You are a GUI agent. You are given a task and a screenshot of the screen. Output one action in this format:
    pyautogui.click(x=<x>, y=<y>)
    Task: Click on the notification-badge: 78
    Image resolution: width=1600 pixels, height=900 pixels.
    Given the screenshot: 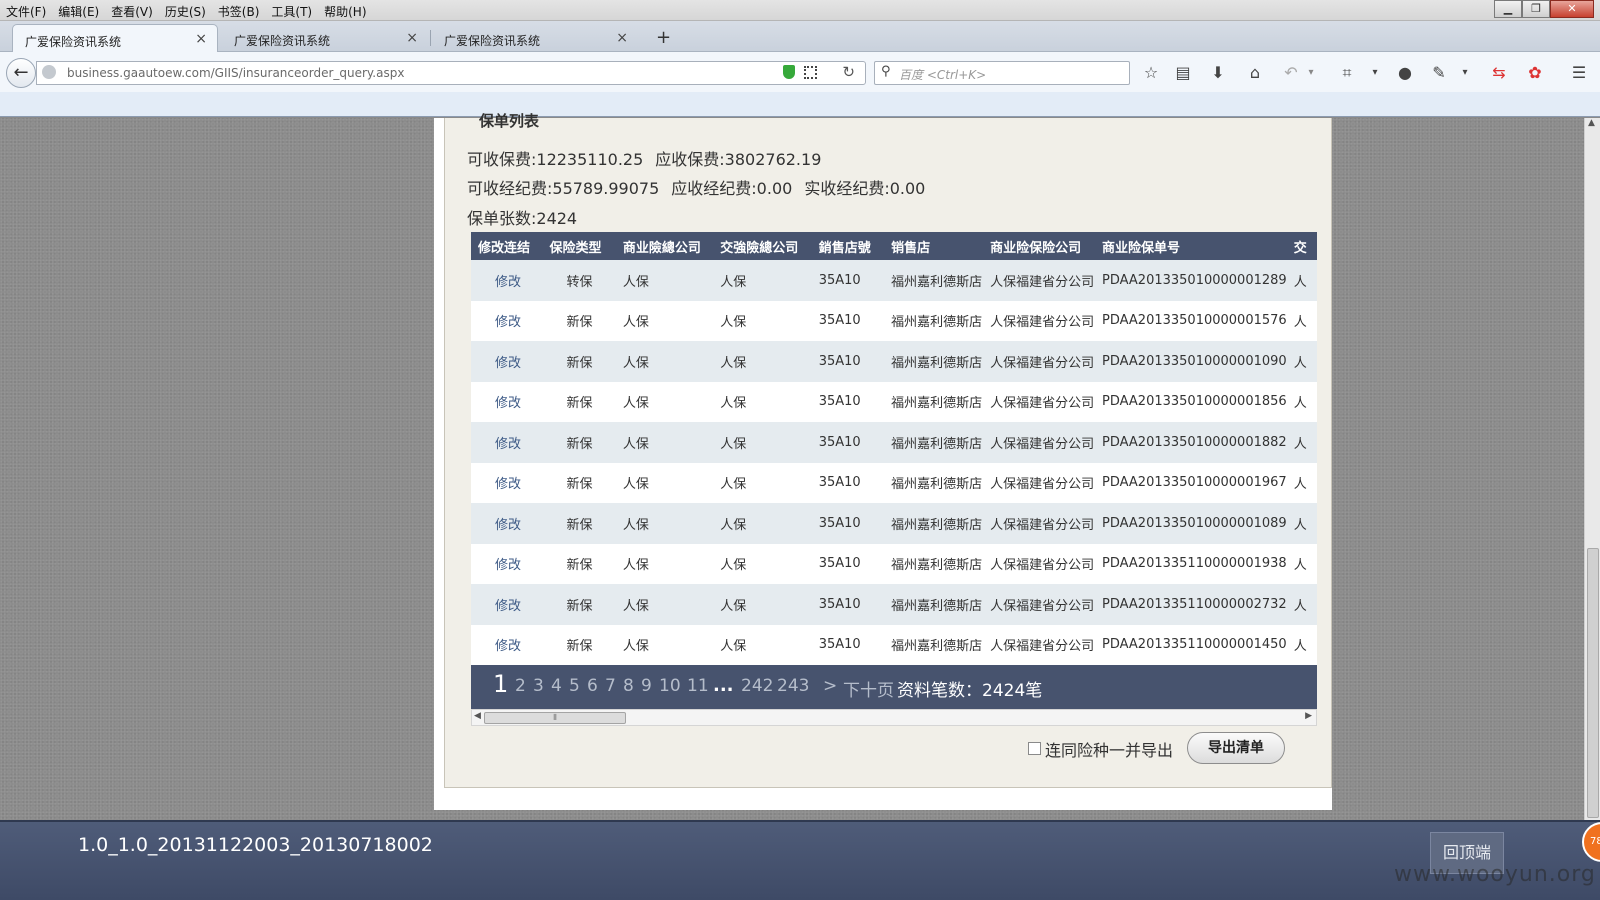 What is the action you would take?
    pyautogui.click(x=1591, y=842)
    